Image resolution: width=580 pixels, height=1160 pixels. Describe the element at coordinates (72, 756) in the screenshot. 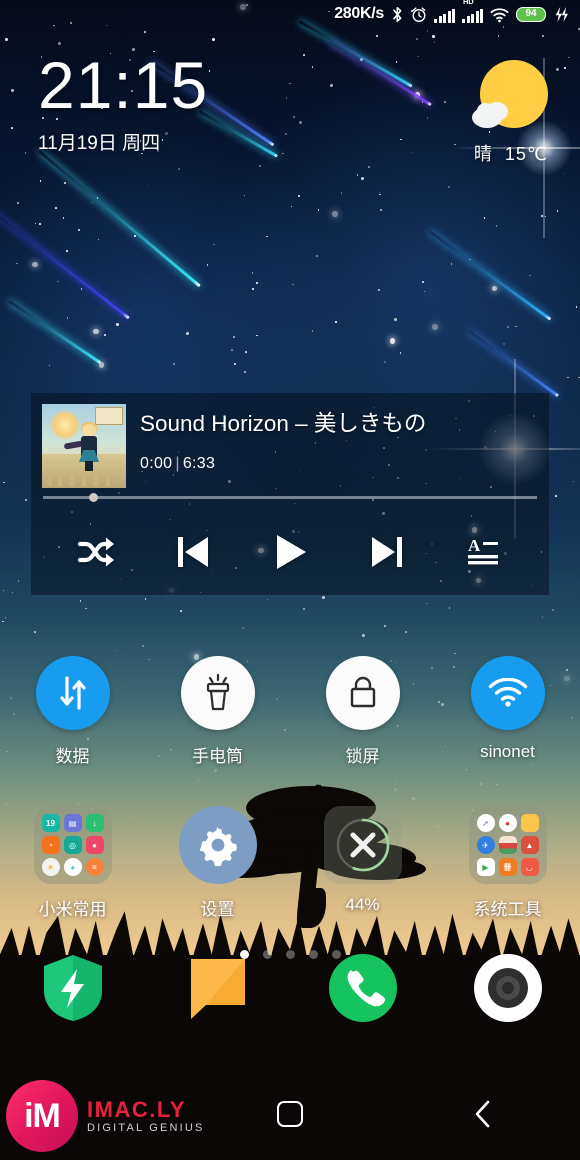

I see `toggle-label-mobile-data: 数据` at that location.